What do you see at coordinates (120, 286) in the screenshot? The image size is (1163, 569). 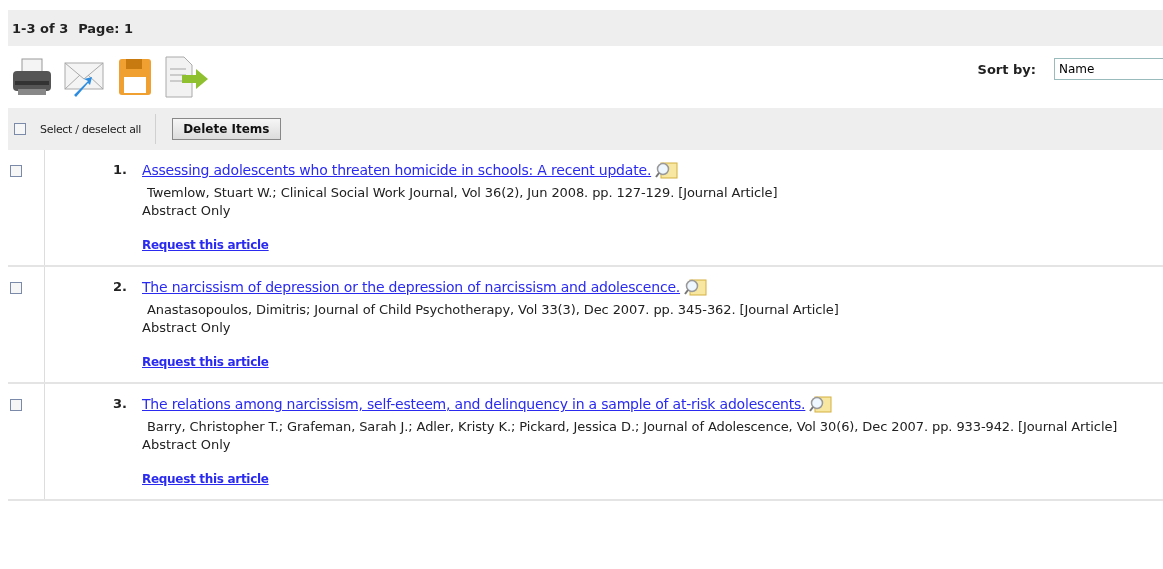 I see `result-number: 2.` at bounding box center [120, 286].